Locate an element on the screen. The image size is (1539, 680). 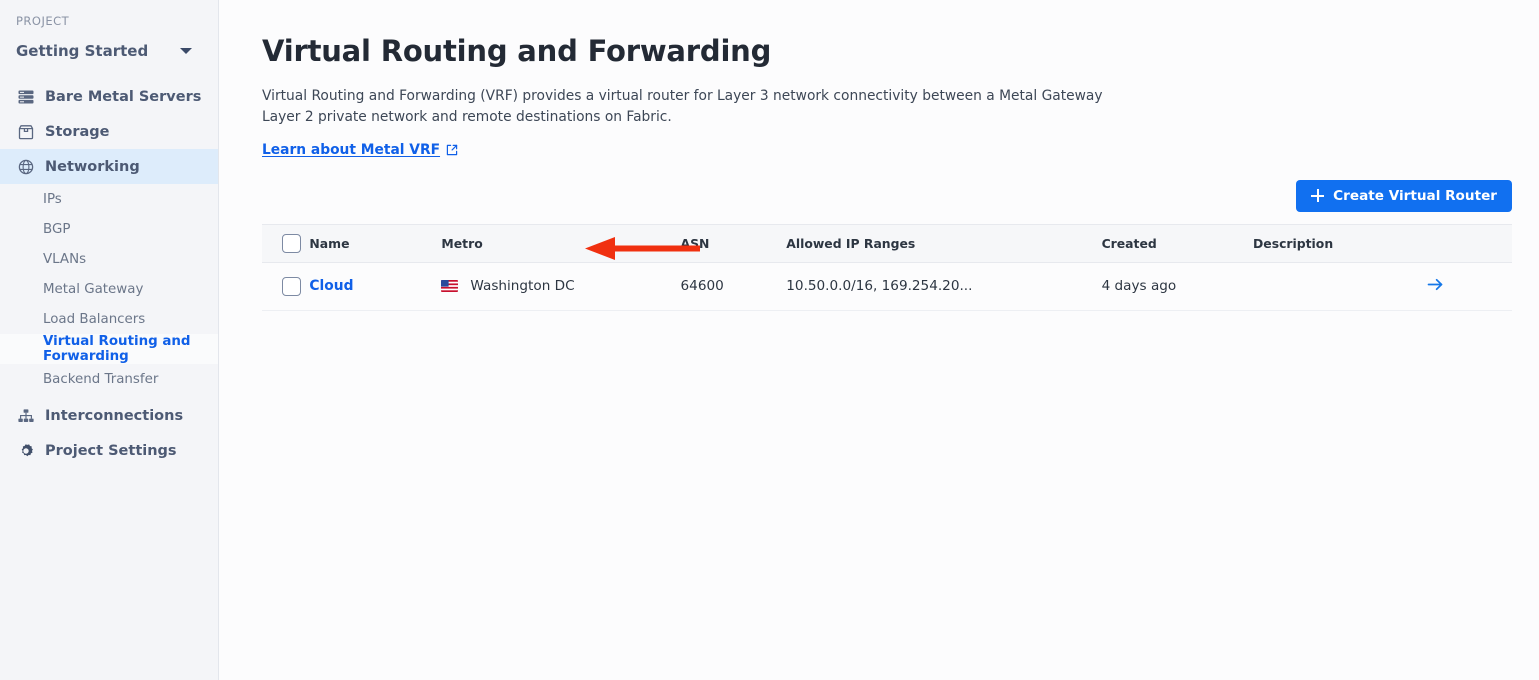
sidebar-subitem-metal-gateway: Metal Gateway is located at coordinates (109, 289).